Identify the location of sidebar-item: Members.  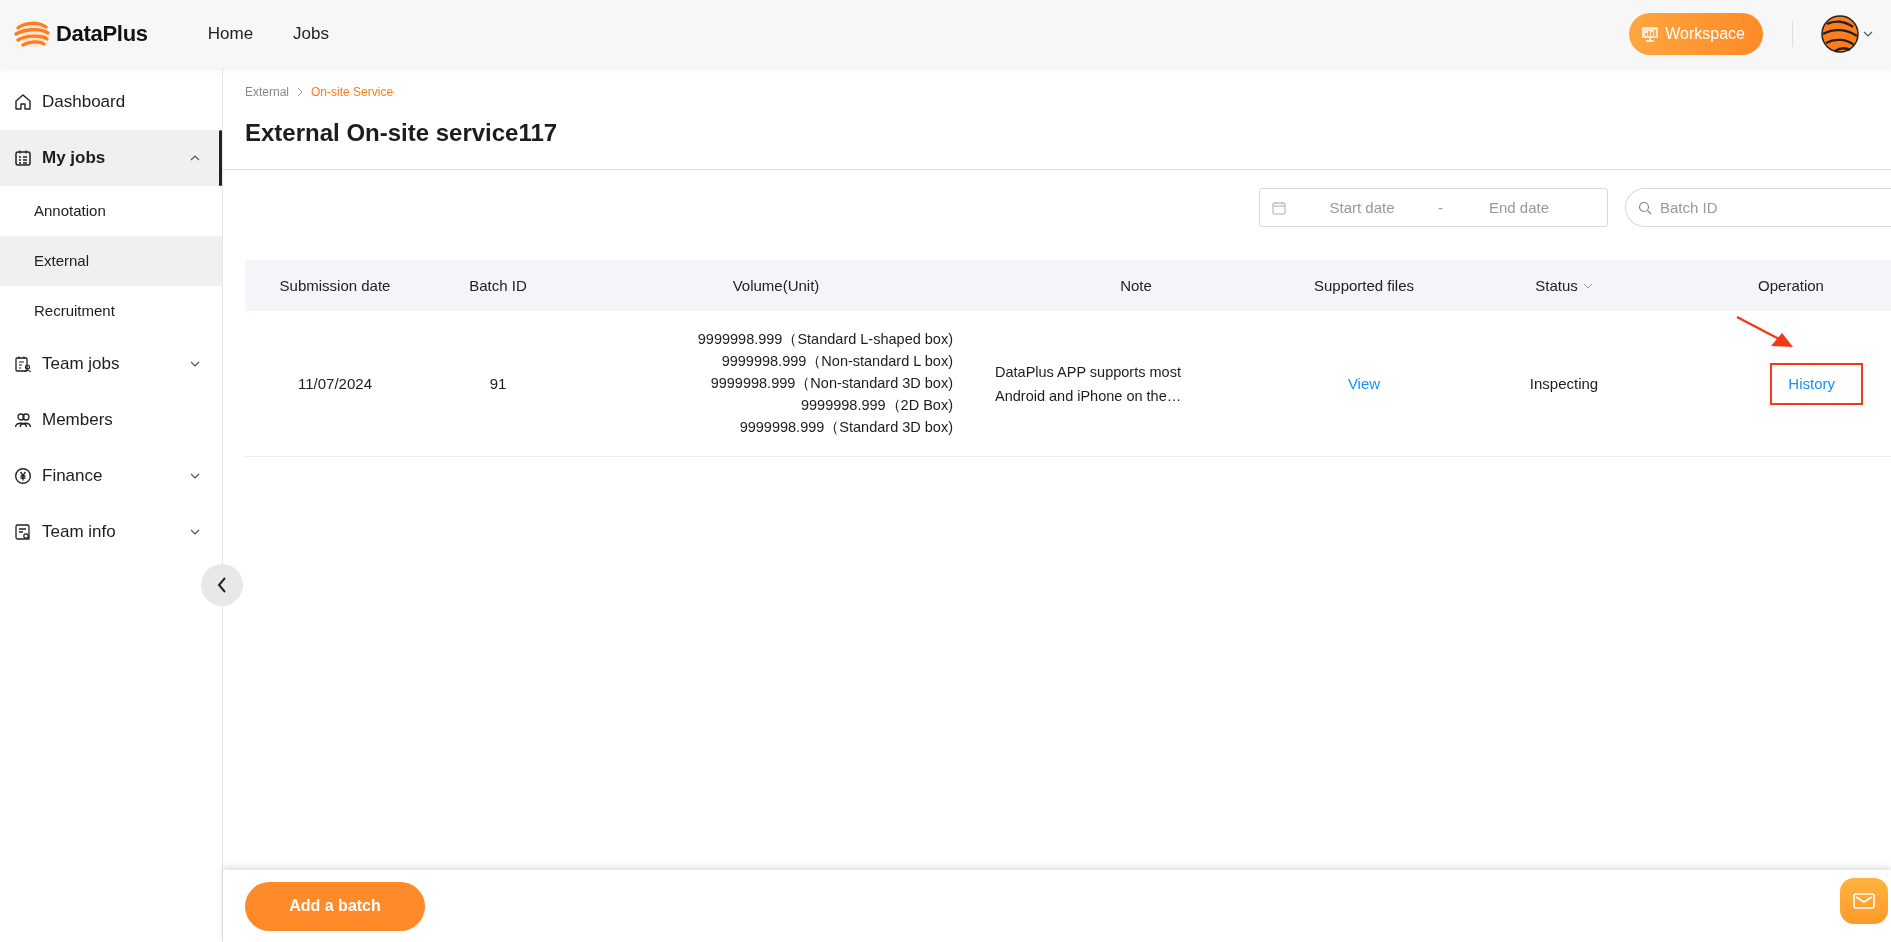
(111, 420).